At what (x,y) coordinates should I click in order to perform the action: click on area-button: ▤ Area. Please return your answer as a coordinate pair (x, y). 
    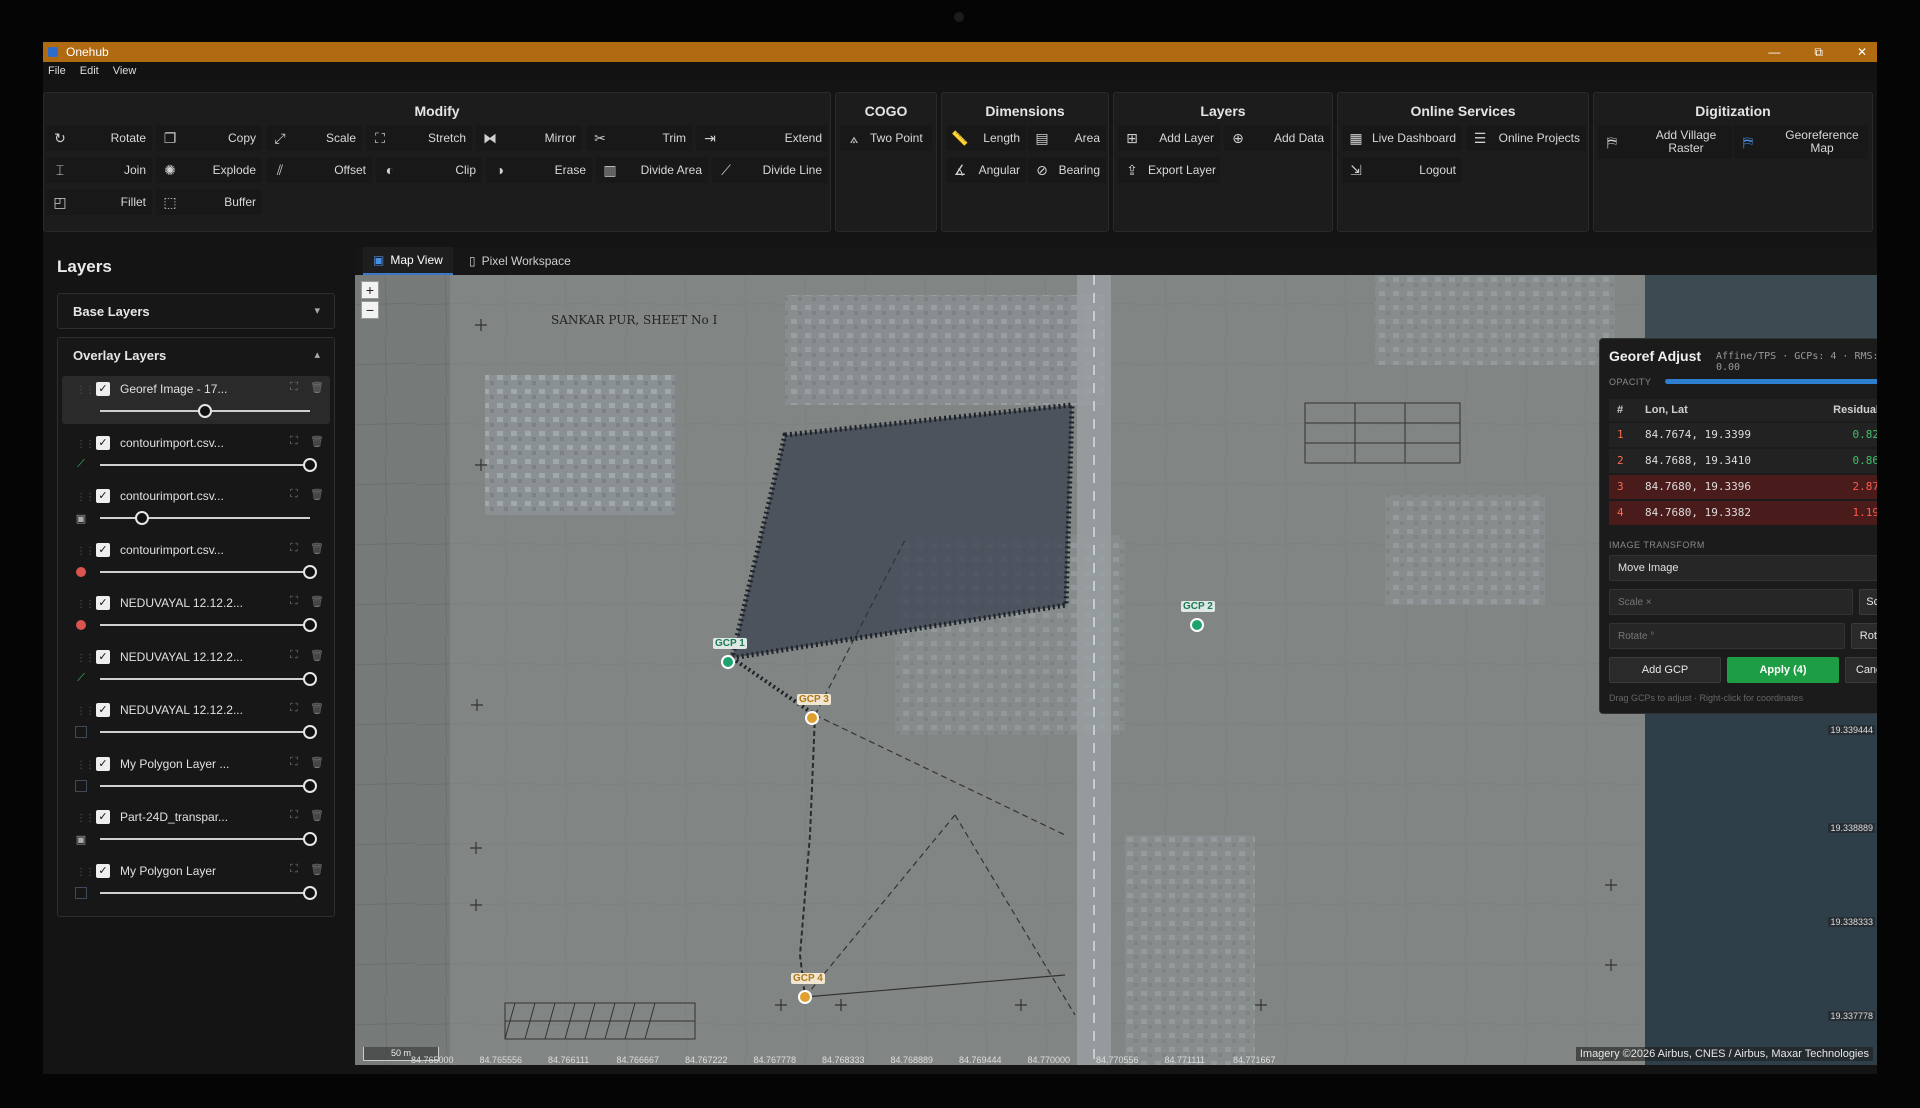
    Looking at the image, I should click on (1067, 138).